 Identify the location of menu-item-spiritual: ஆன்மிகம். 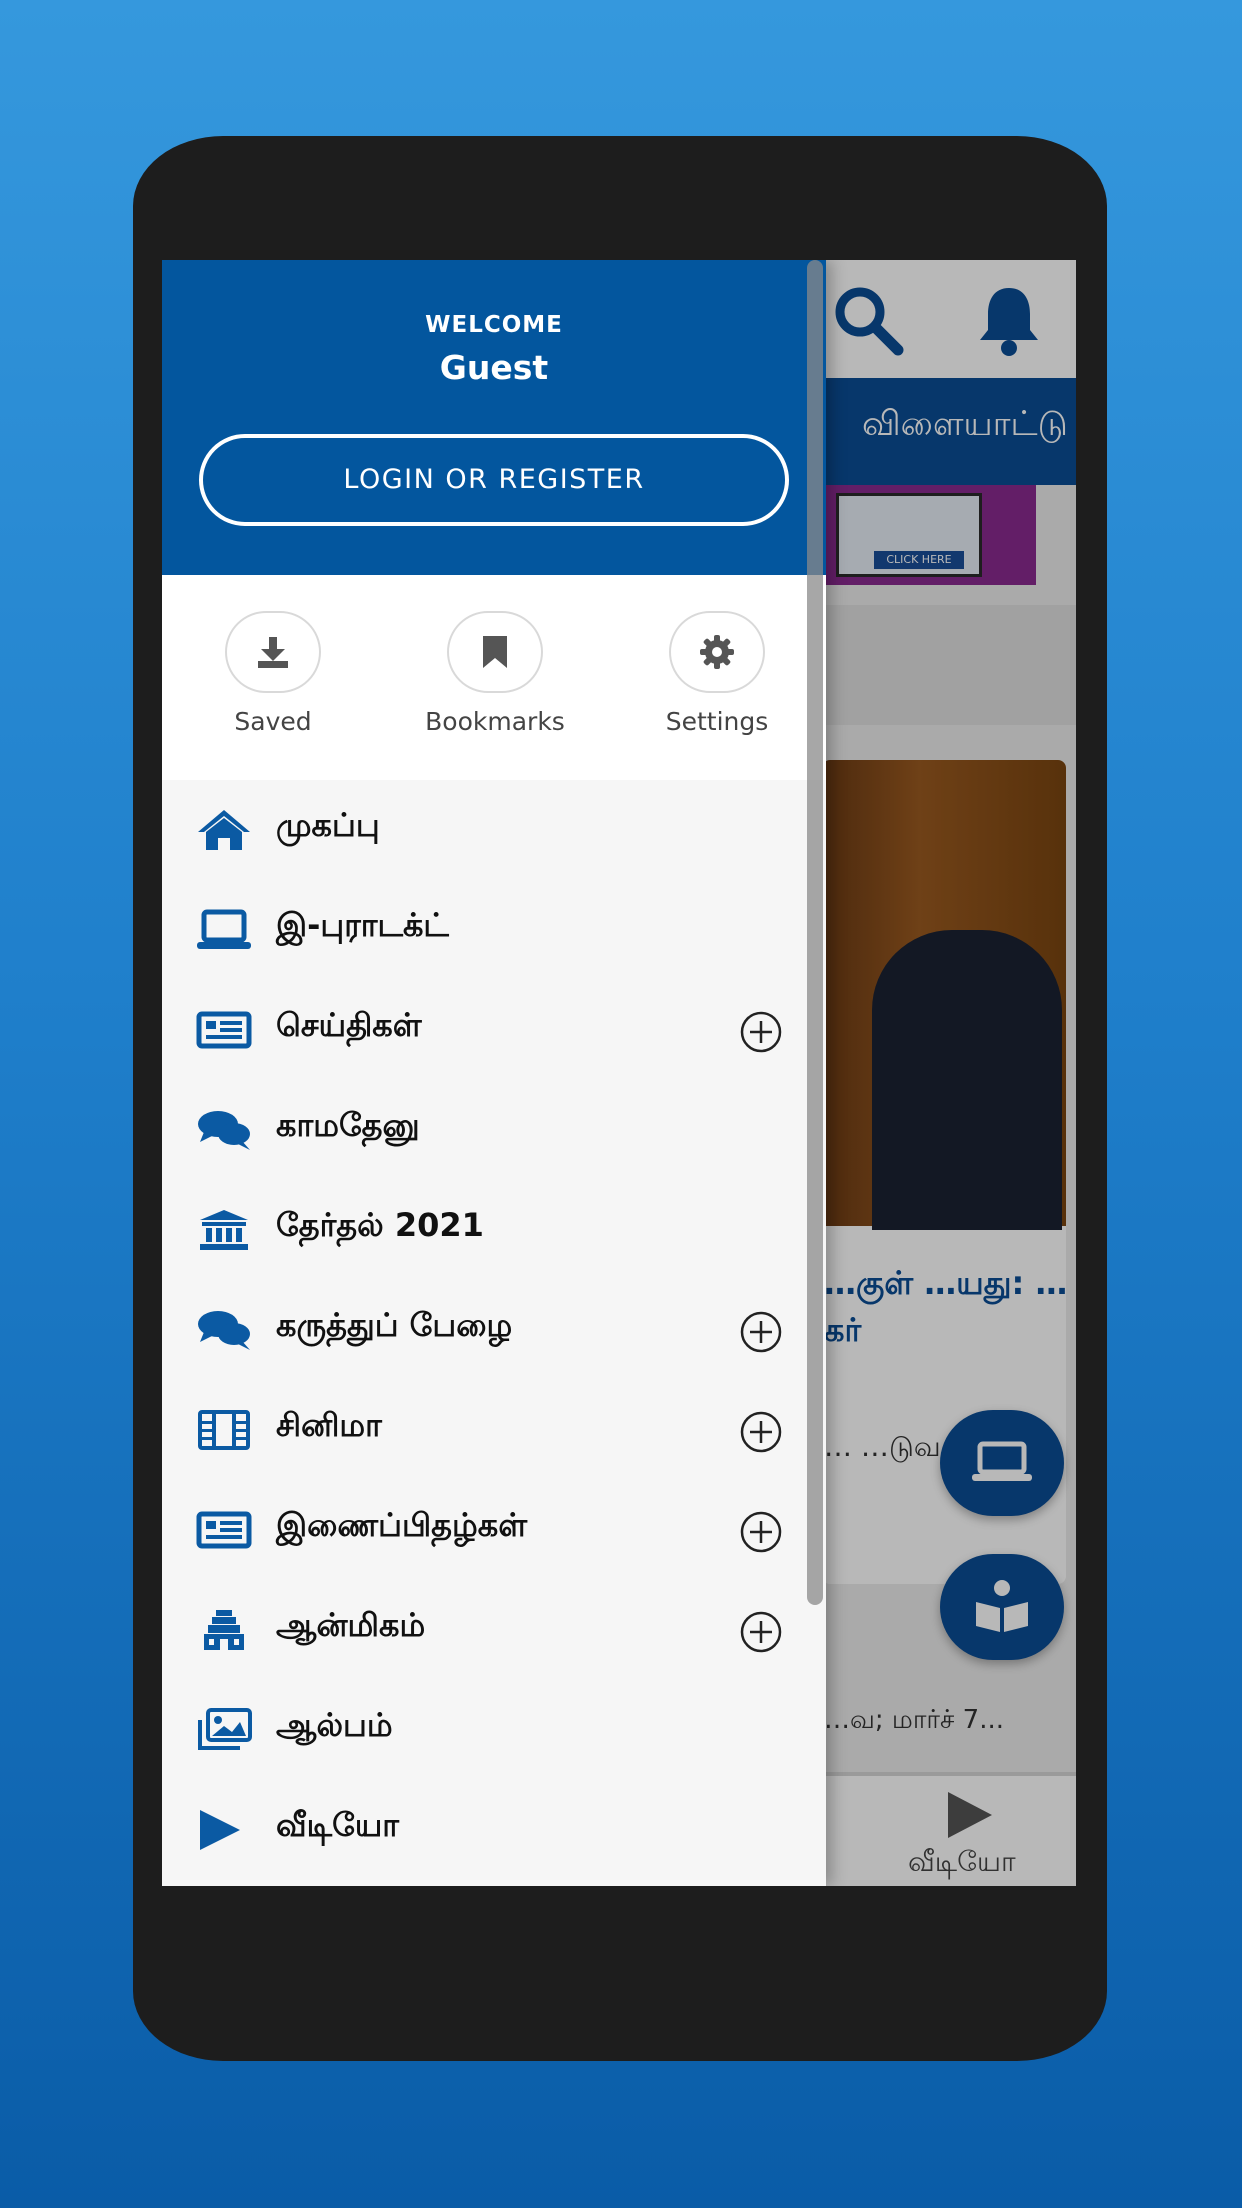
(494, 1630).